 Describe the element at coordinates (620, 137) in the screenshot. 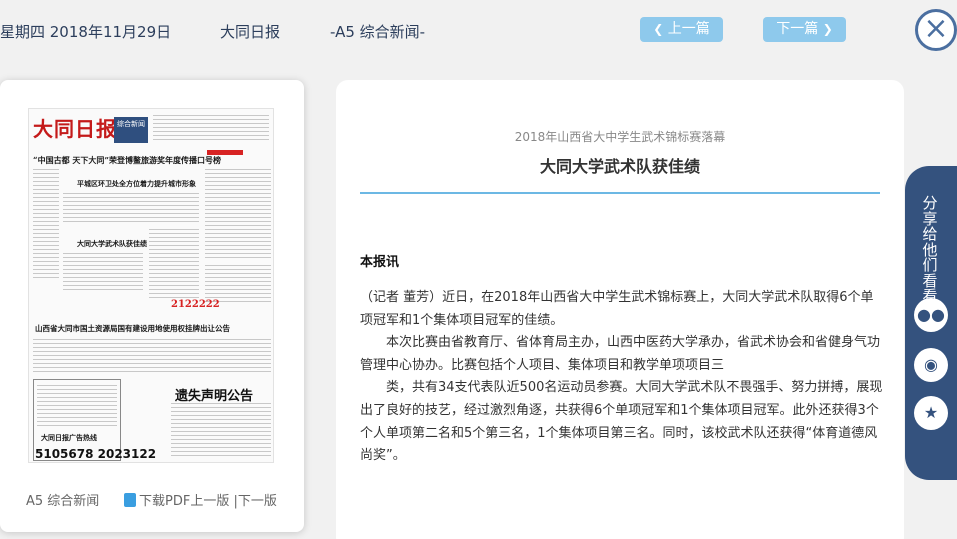

I see `article-subtitle: 2018年山西省大中学生武术锦标赛落幕` at that location.